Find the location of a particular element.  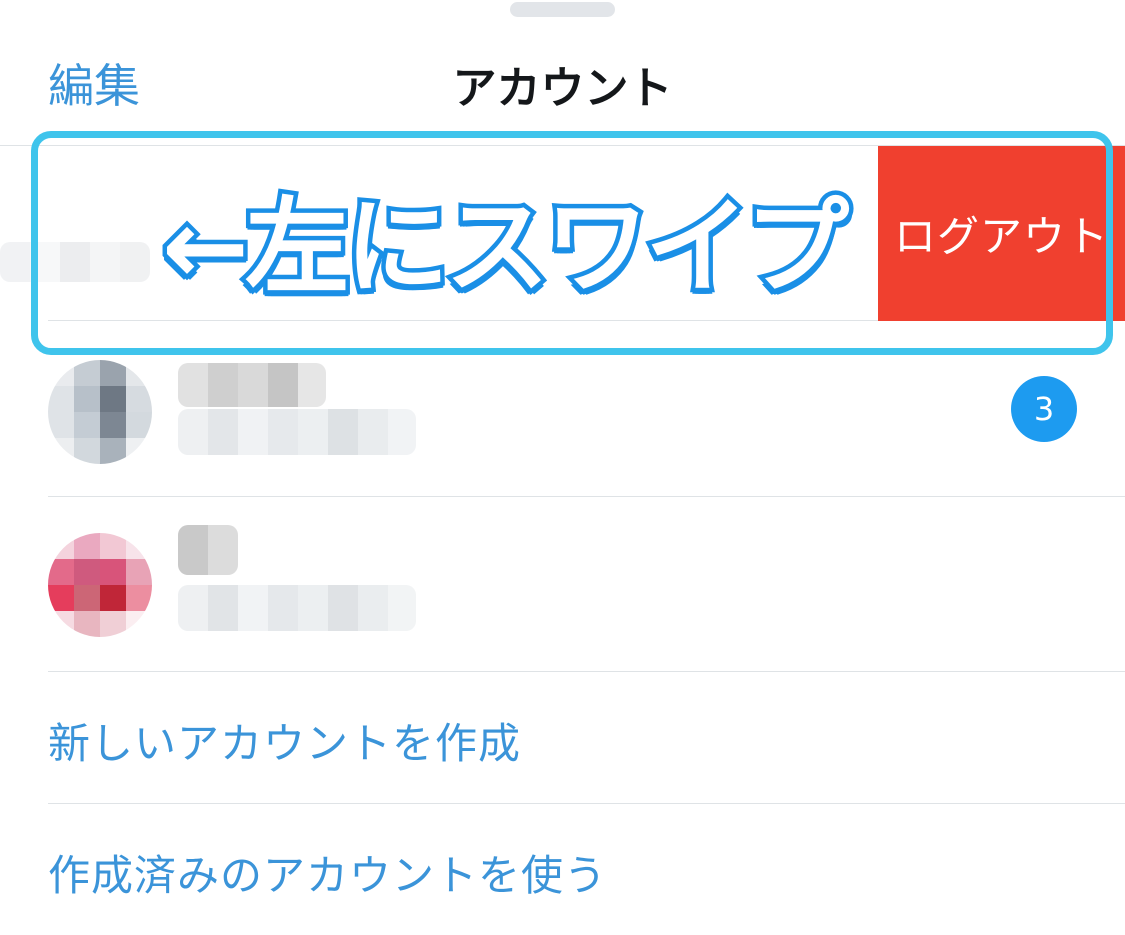

unread-count-badge: 3 is located at coordinates (1044, 409).